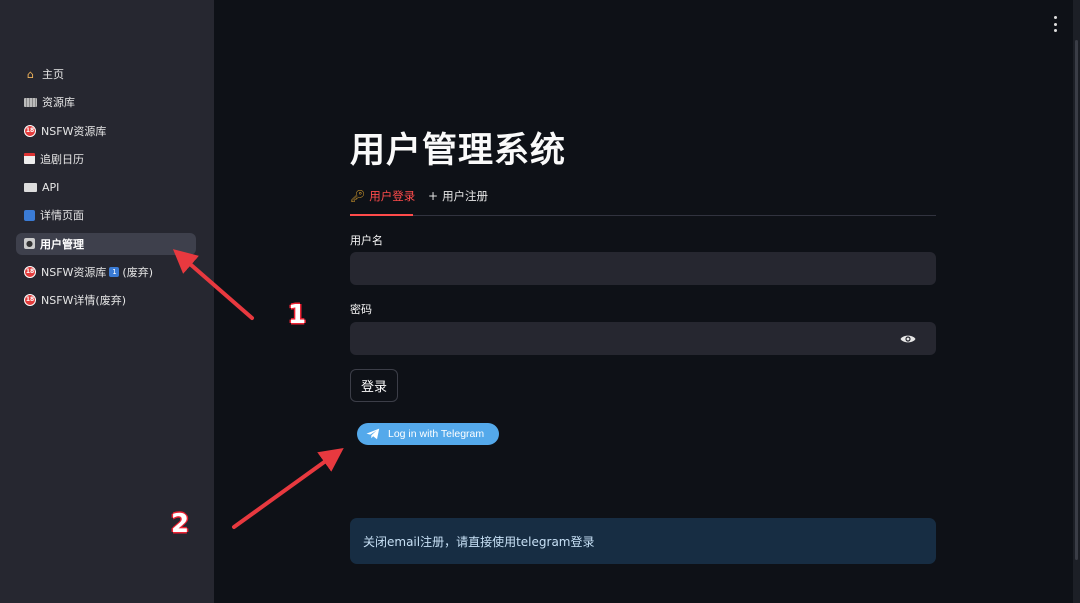 This screenshot has width=1080, height=603. What do you see at coordinates (29, 215) in the screenshot?
I see `detail-icon` at bounding box center [29, 215].